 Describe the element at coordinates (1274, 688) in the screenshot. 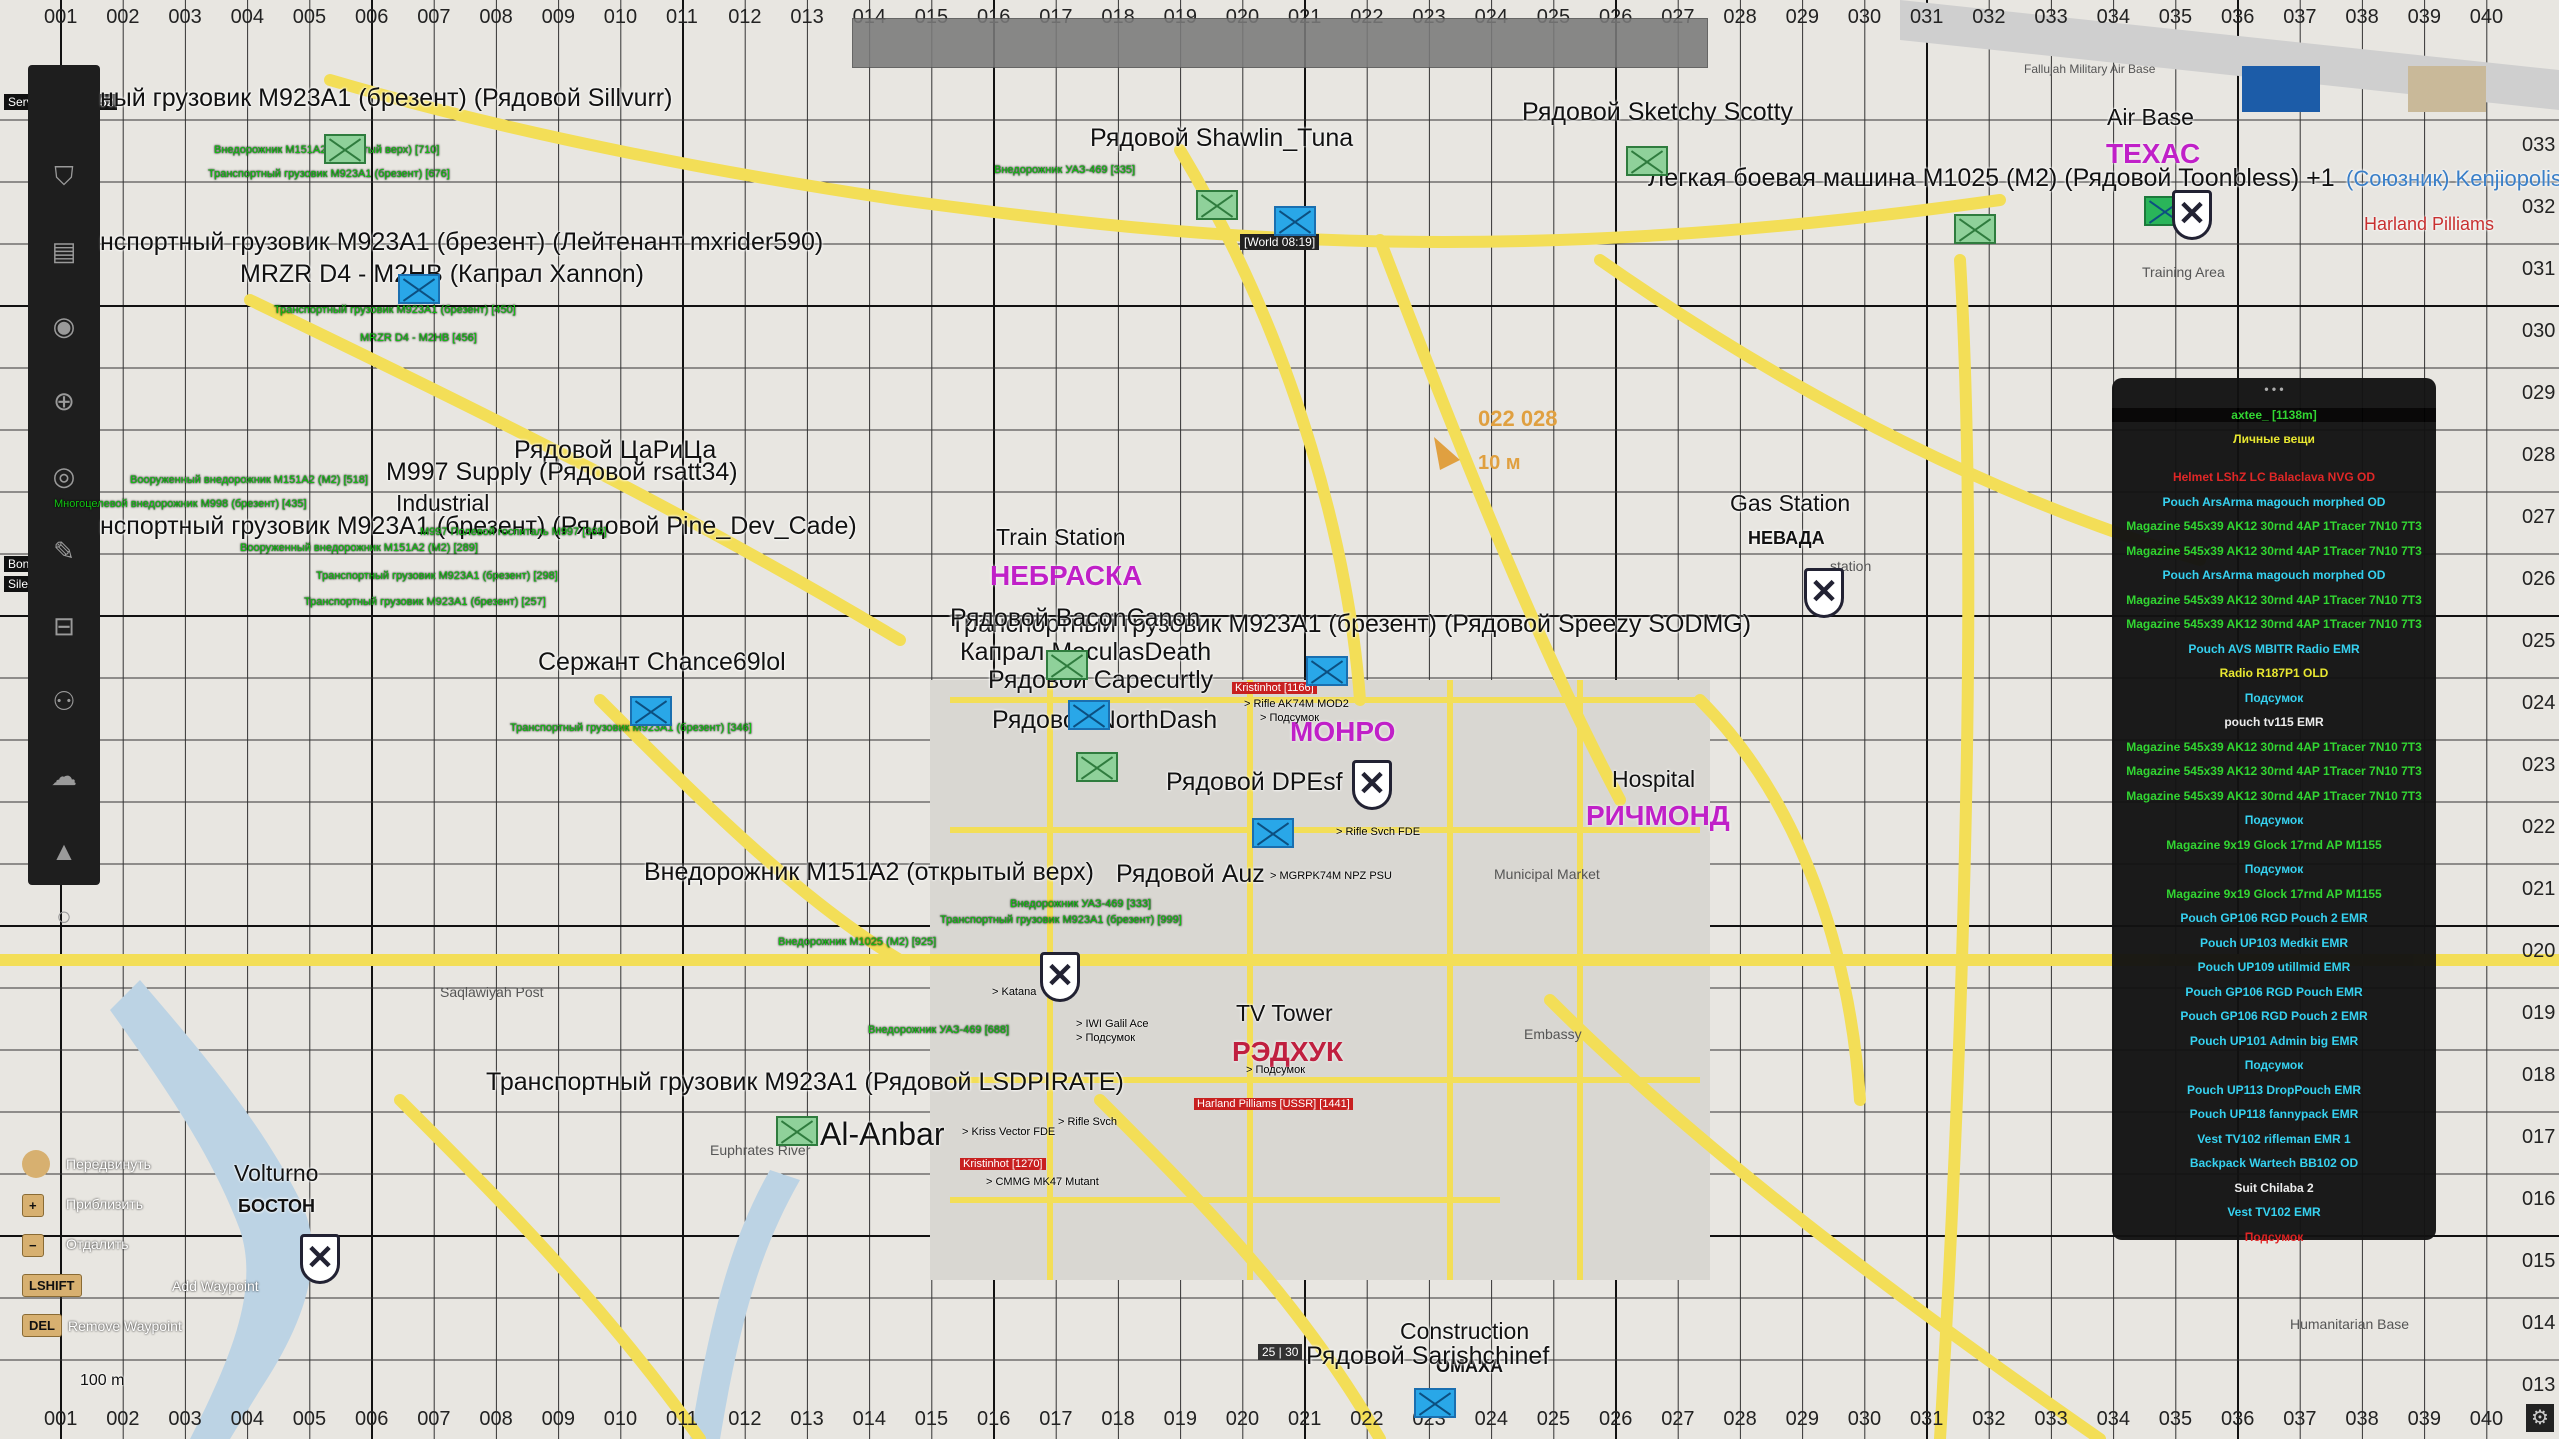

I see `enemy-tag: Kristinhot [1166]` at that location.